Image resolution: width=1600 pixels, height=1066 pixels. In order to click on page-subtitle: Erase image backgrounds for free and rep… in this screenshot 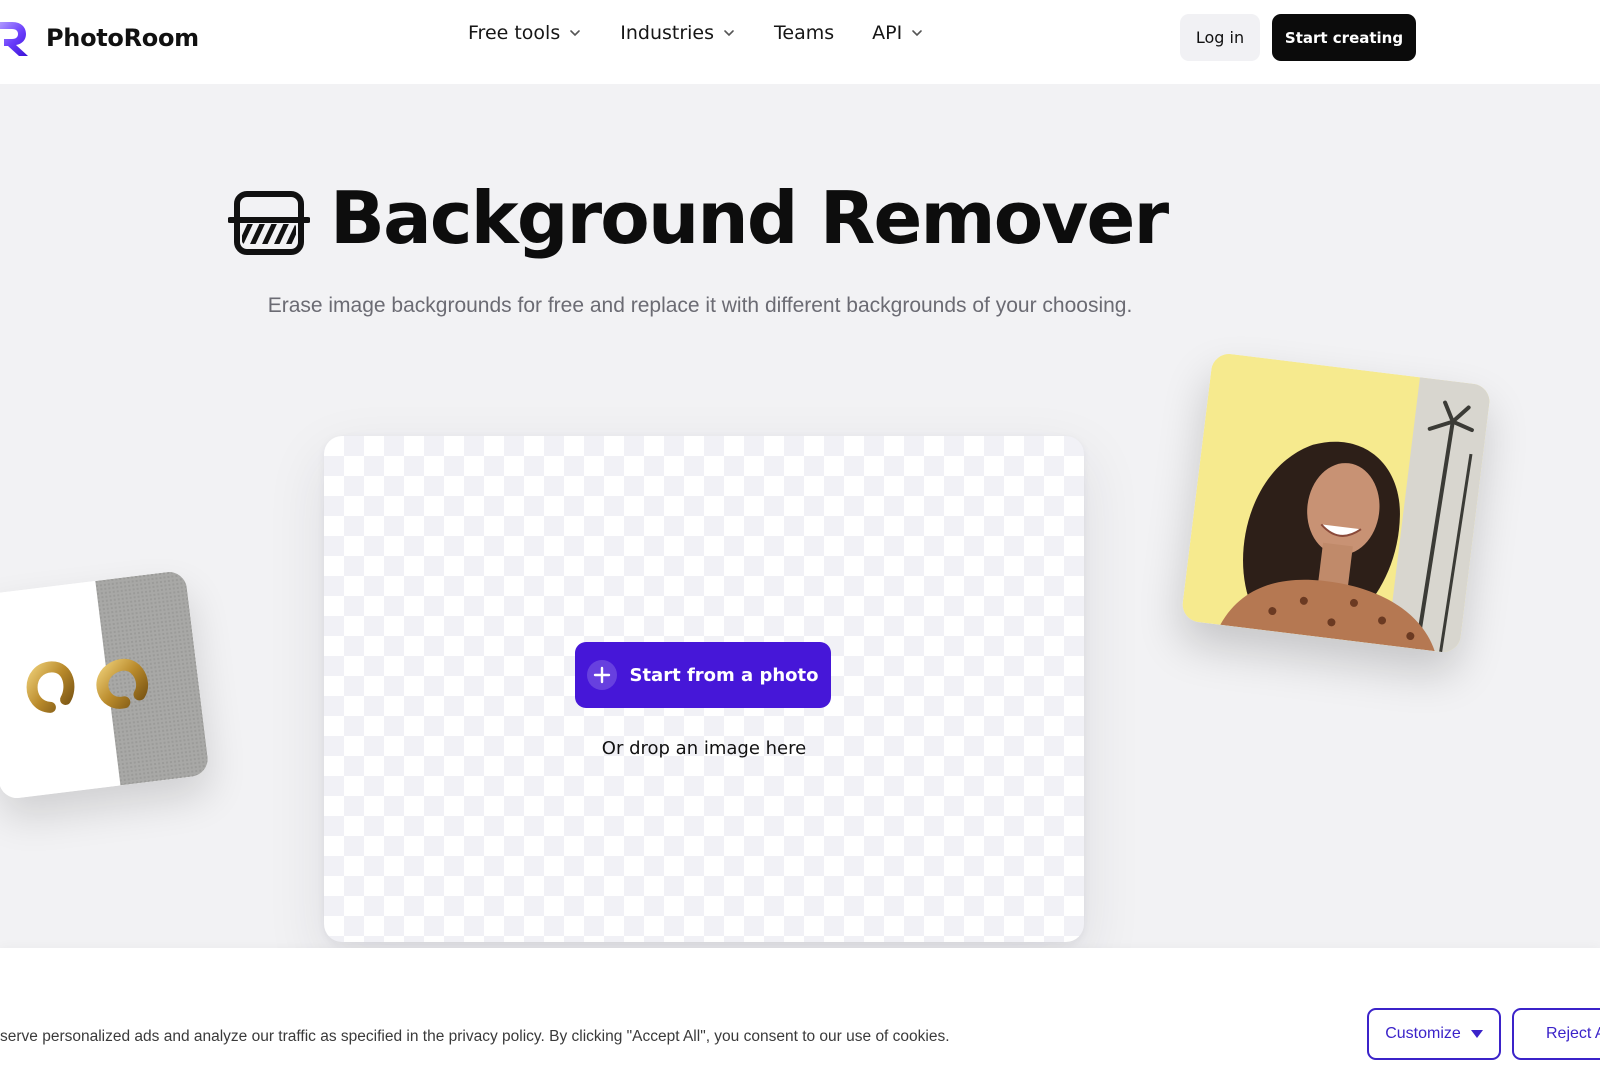, I will do `click(700, 305)`.